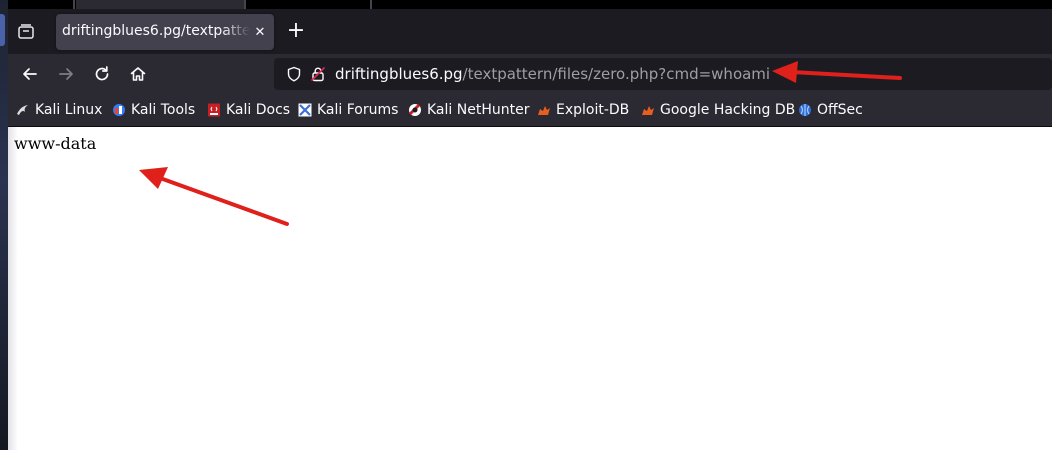 The image size is (1052, 450). What do you see at coordinates (294, 74) in the screenshot?
I see `tracking-protection-shield-icon` at bounding box center [294, 74].